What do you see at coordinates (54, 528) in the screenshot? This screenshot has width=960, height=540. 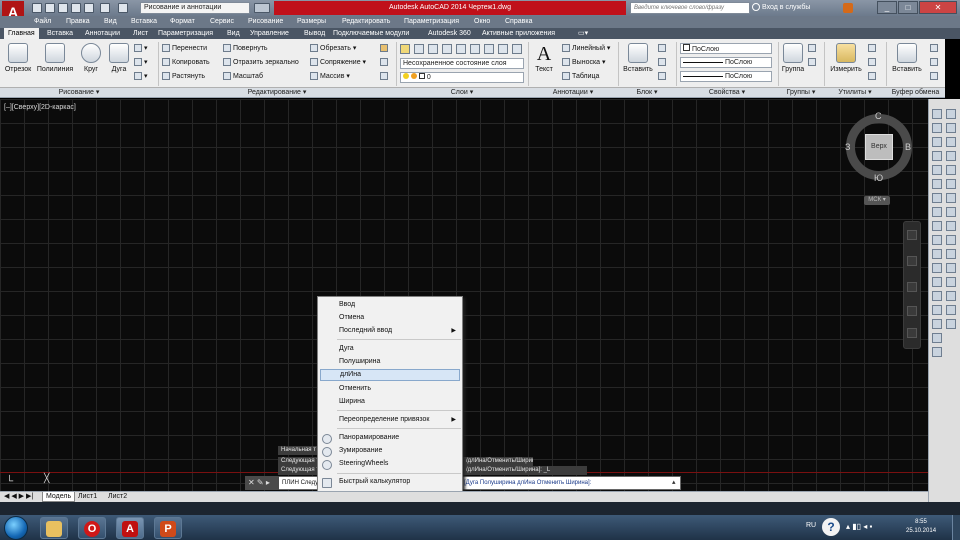 I see `explorer-taskbar-button` at bounding box center [54, 528].